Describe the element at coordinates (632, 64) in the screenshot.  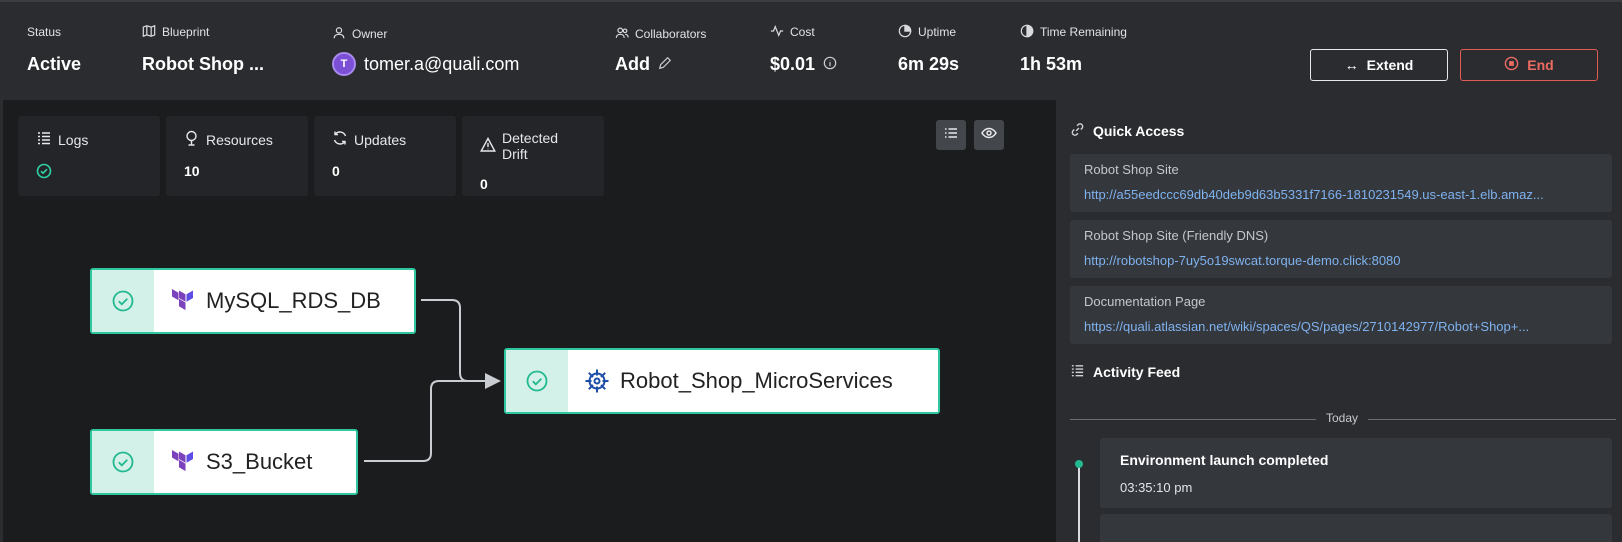
I see `add-collaborators-button: Add` at that location.